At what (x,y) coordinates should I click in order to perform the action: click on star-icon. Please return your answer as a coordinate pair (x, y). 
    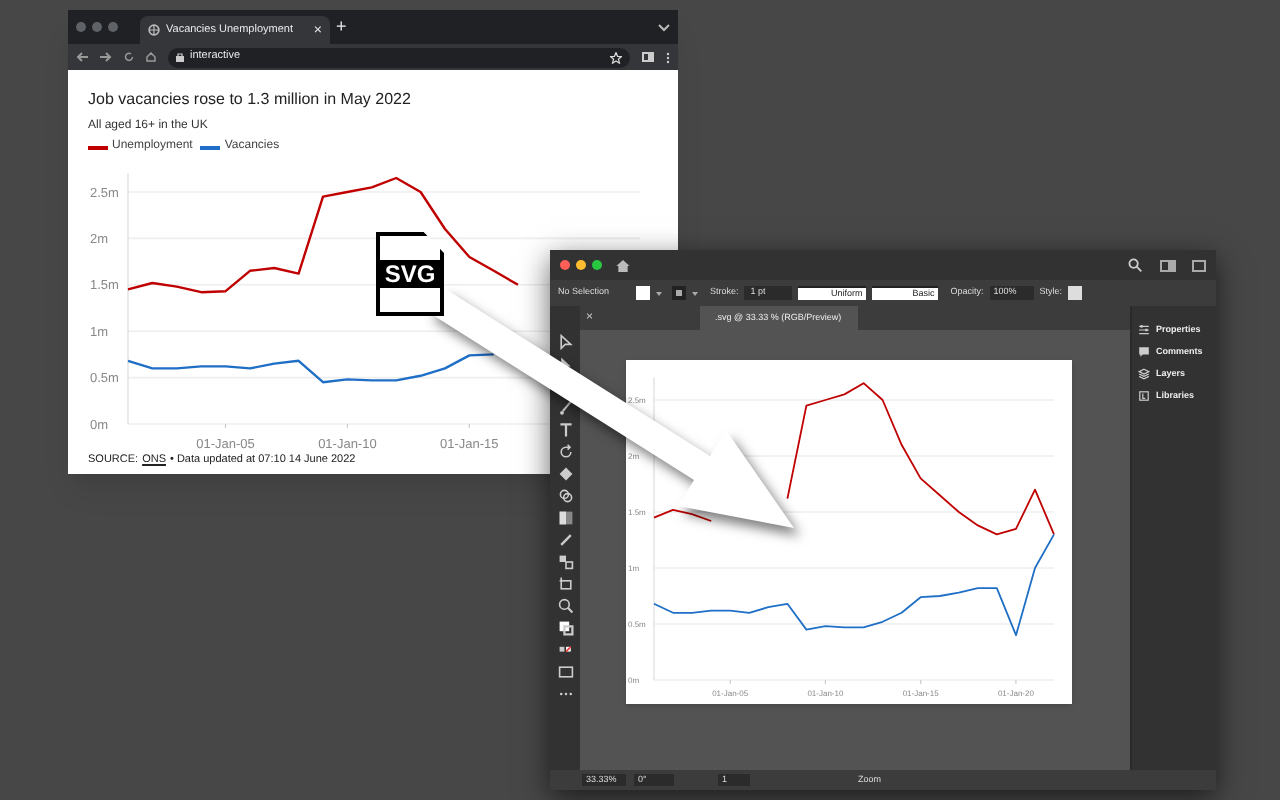
    Looking at the image, I should click on (616, 57).